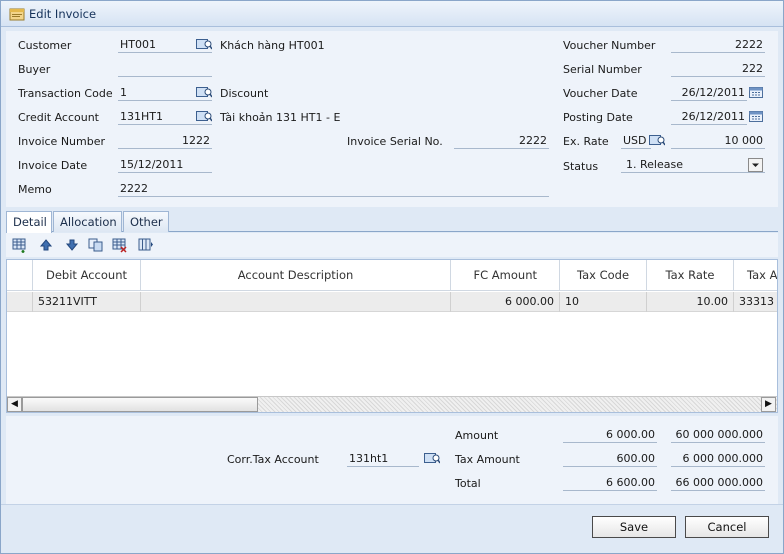 This screenshot has height=554, width=784. Describe the element at coordinates (296, 275) in the screenshot. I see `column-header-account-description: Account Description` at that location.